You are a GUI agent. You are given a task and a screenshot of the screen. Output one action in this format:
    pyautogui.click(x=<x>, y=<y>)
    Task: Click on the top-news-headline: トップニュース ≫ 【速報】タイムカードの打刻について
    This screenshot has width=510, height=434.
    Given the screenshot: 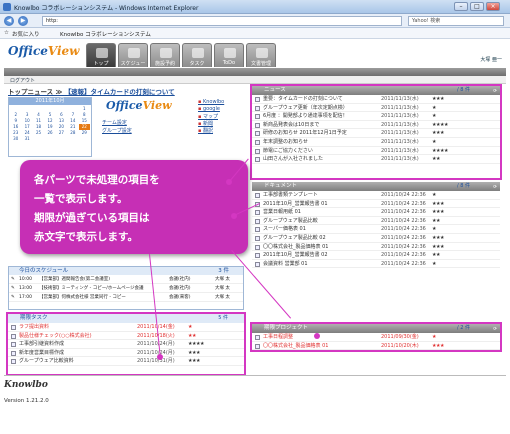 What is the action you would take?
    pyautogui.click(x=91, y=91)
    